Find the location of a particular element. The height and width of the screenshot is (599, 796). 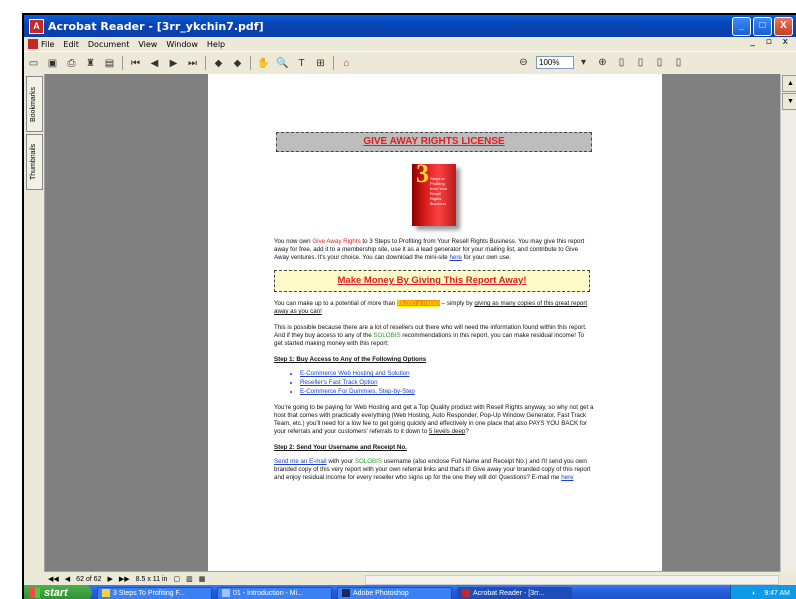

network-icon: ◐ is located at coordinates (754, 593).